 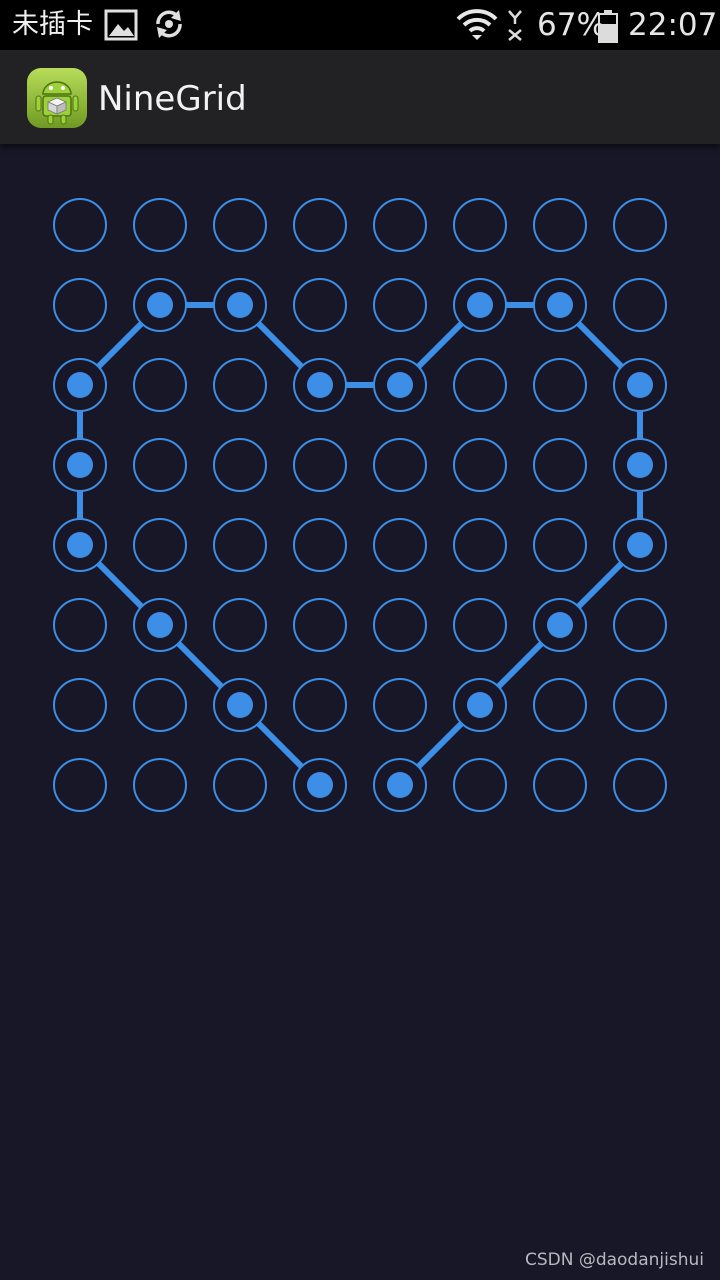 What do you see at coordinates (57, 98) in the screenshot?
I see `android-app-icon` at bounding box center [57, 98].